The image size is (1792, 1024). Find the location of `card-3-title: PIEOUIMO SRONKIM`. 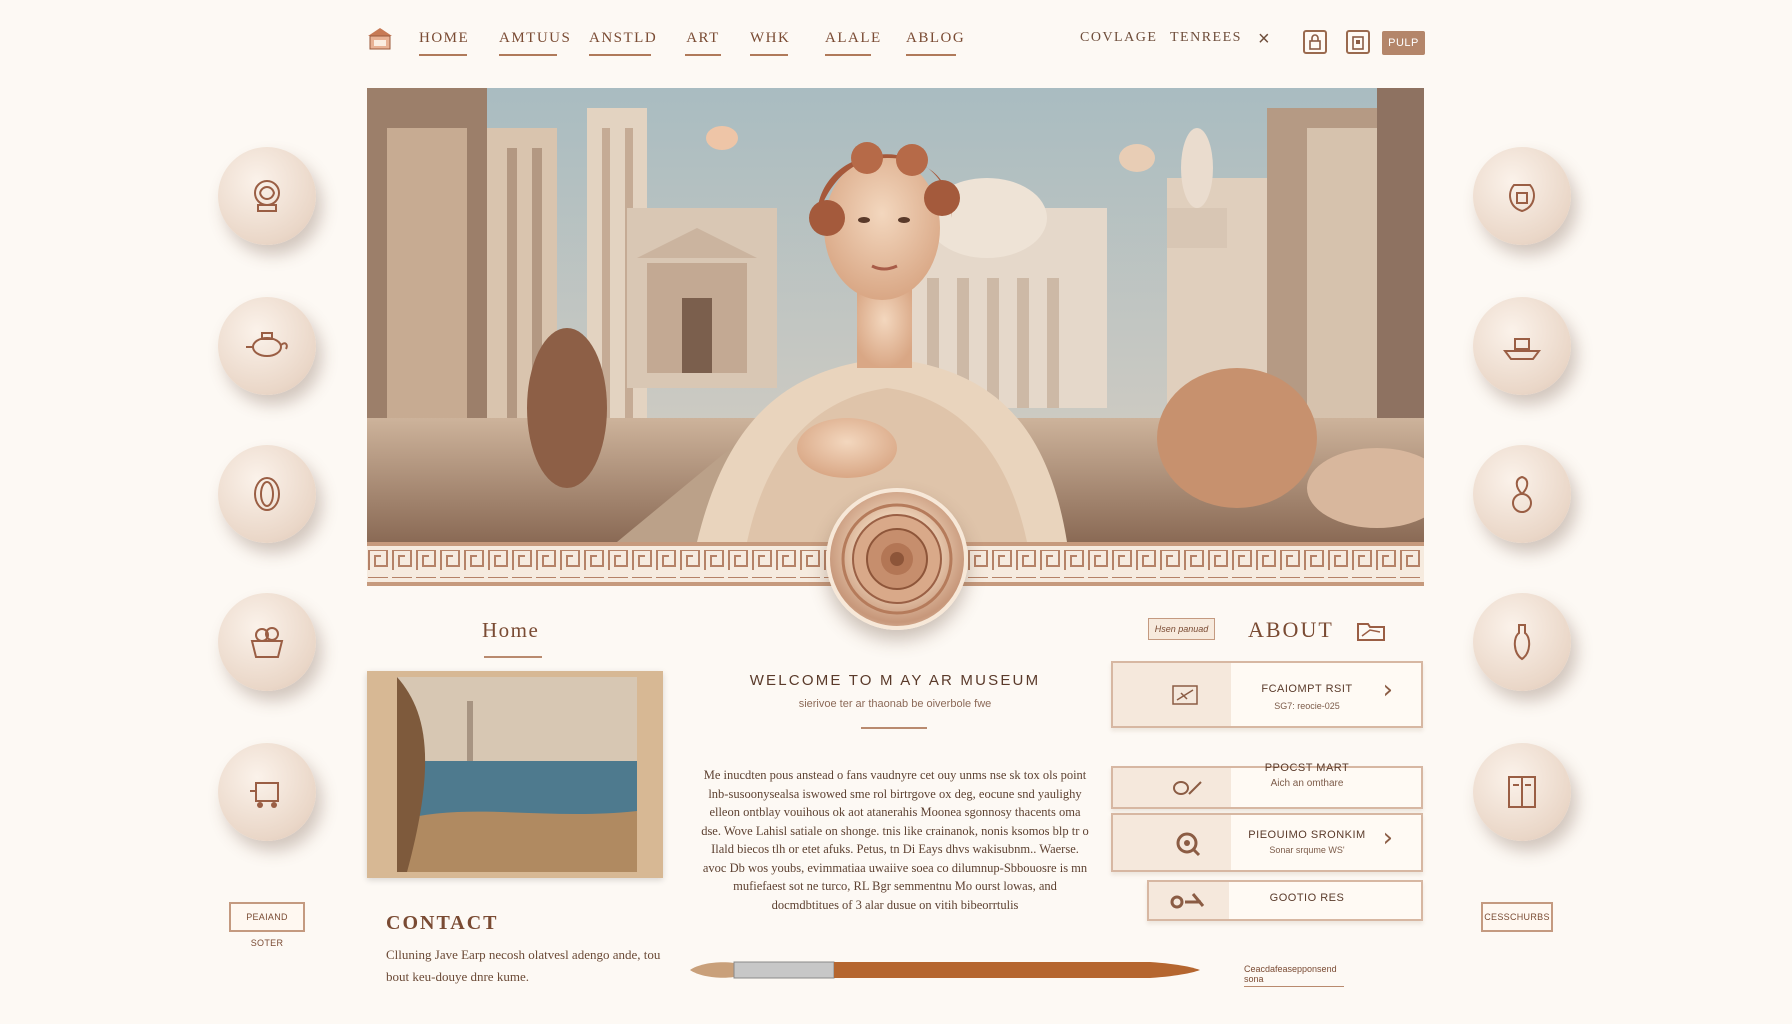

card-3-title: PIEOUIMO SRONKIM is located at coordinates (1307, 835).